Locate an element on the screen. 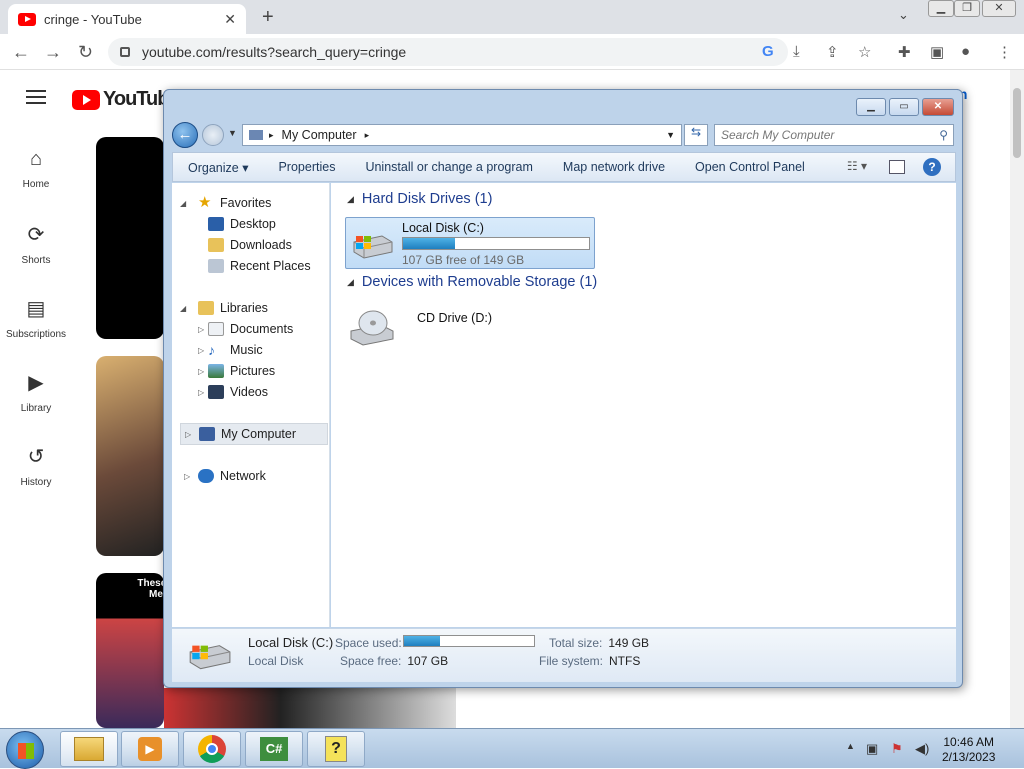 The height and width of the screenshot is (769, 1024). organize-button: Organize ▾ is located at coordinates (218, 167).